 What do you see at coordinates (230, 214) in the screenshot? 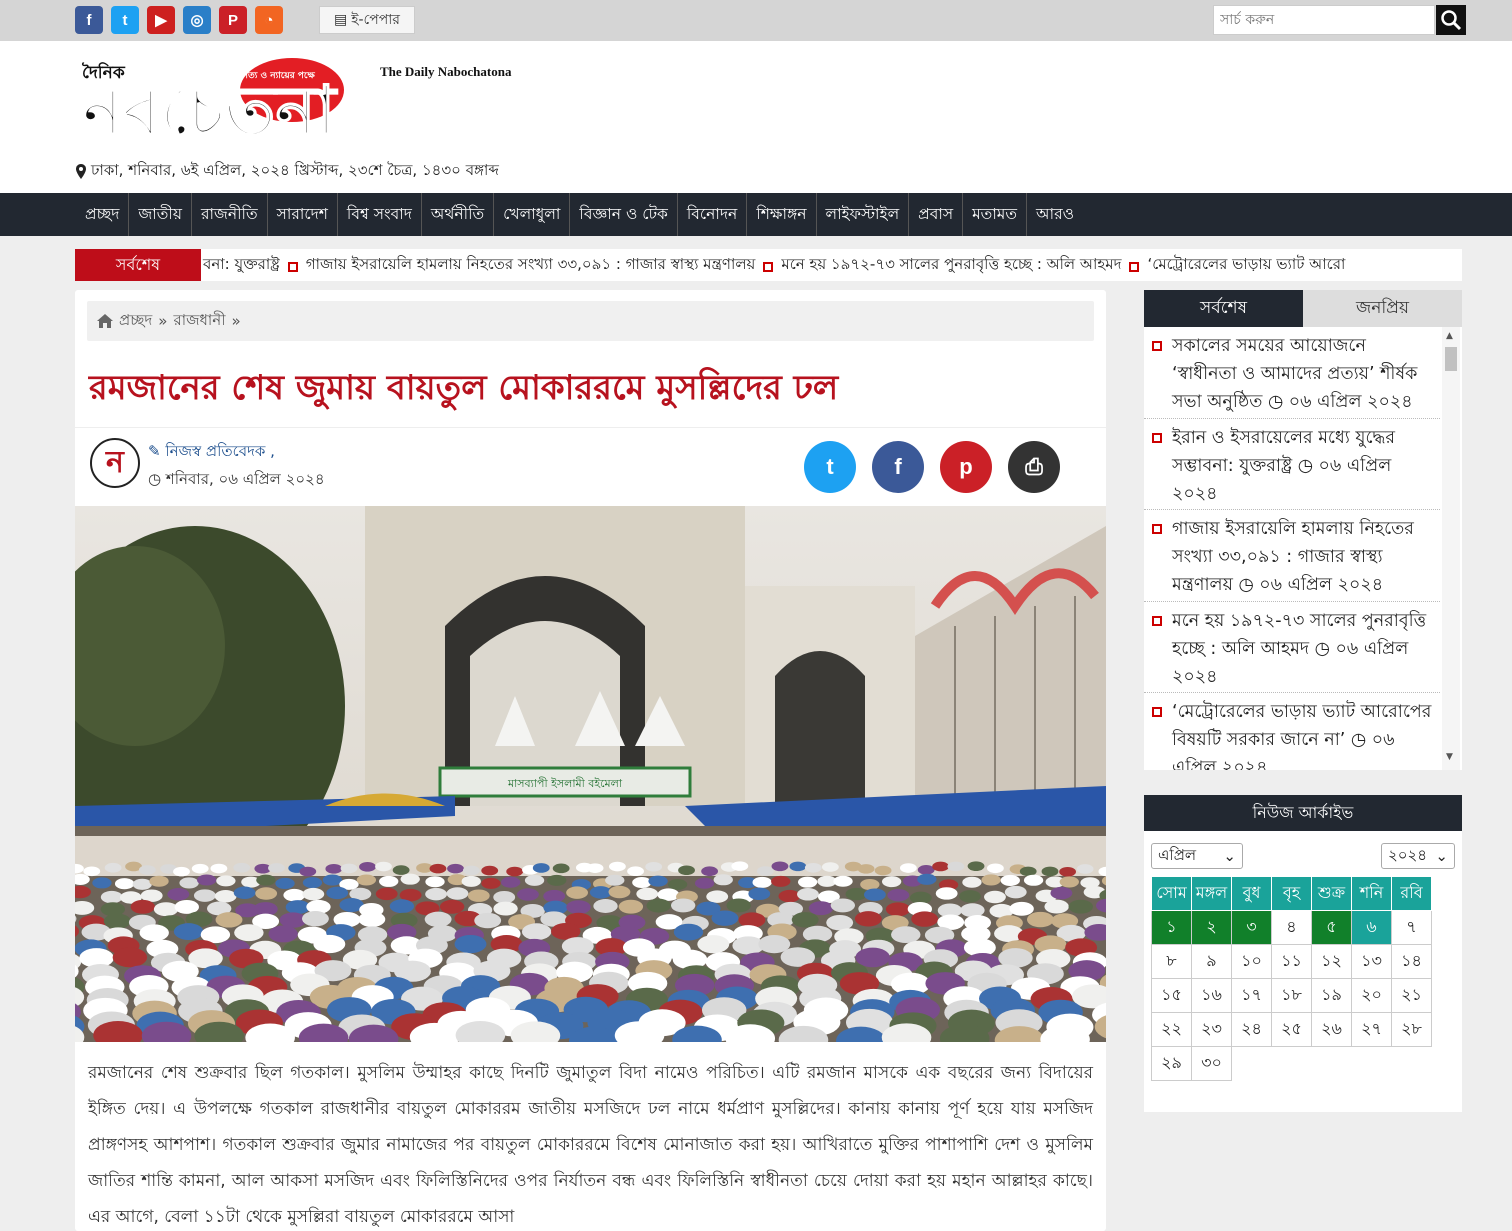
I see `nav-item: রাজনীতি` at bounding box center [230, 214].